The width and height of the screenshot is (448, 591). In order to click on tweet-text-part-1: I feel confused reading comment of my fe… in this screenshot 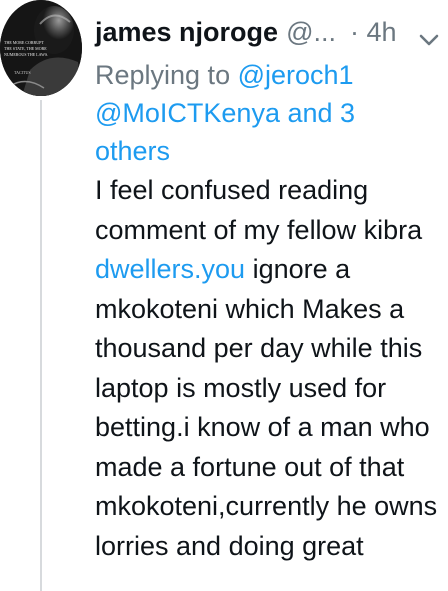, I will do `click(259, 210)`.